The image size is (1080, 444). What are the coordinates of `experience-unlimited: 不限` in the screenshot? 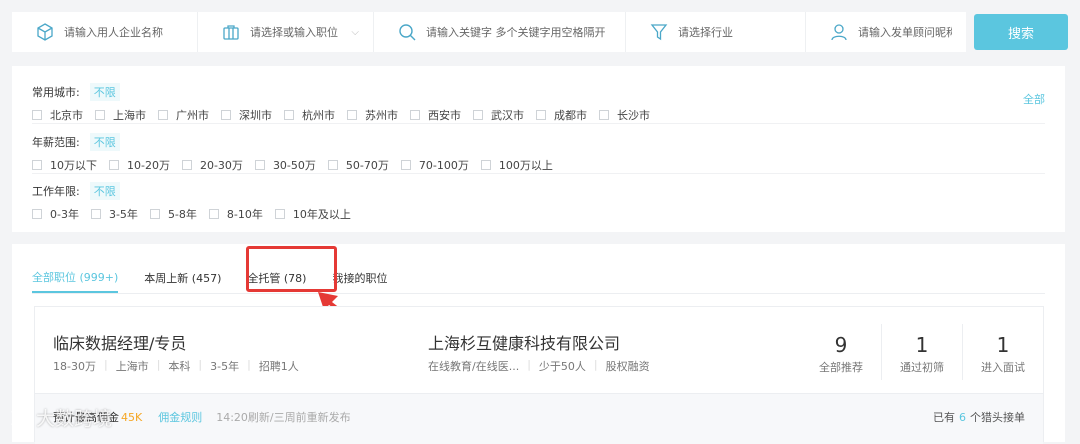 It's located at (104, 191).